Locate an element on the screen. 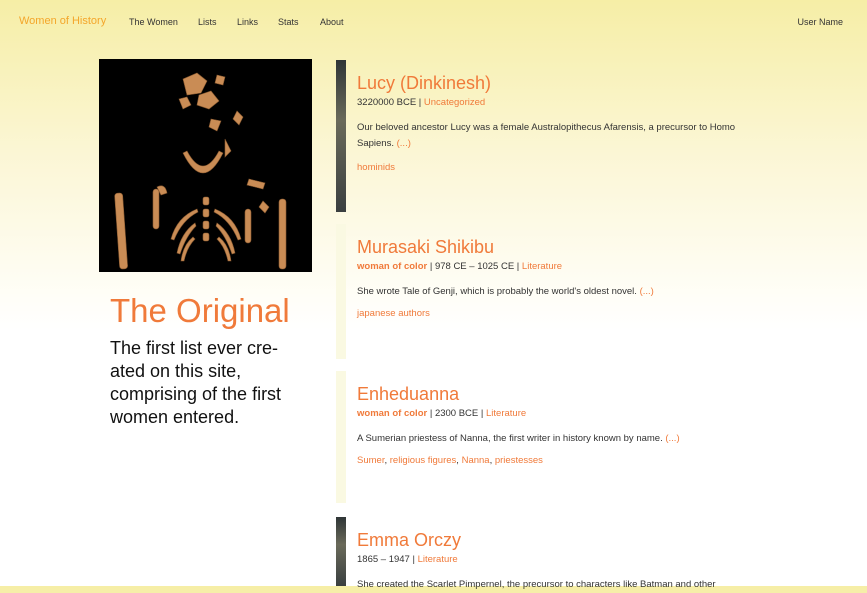 The width and height of the screenshot is (867, 593). entry-category-link: Uncategorized is located at coordinates (454, 102).